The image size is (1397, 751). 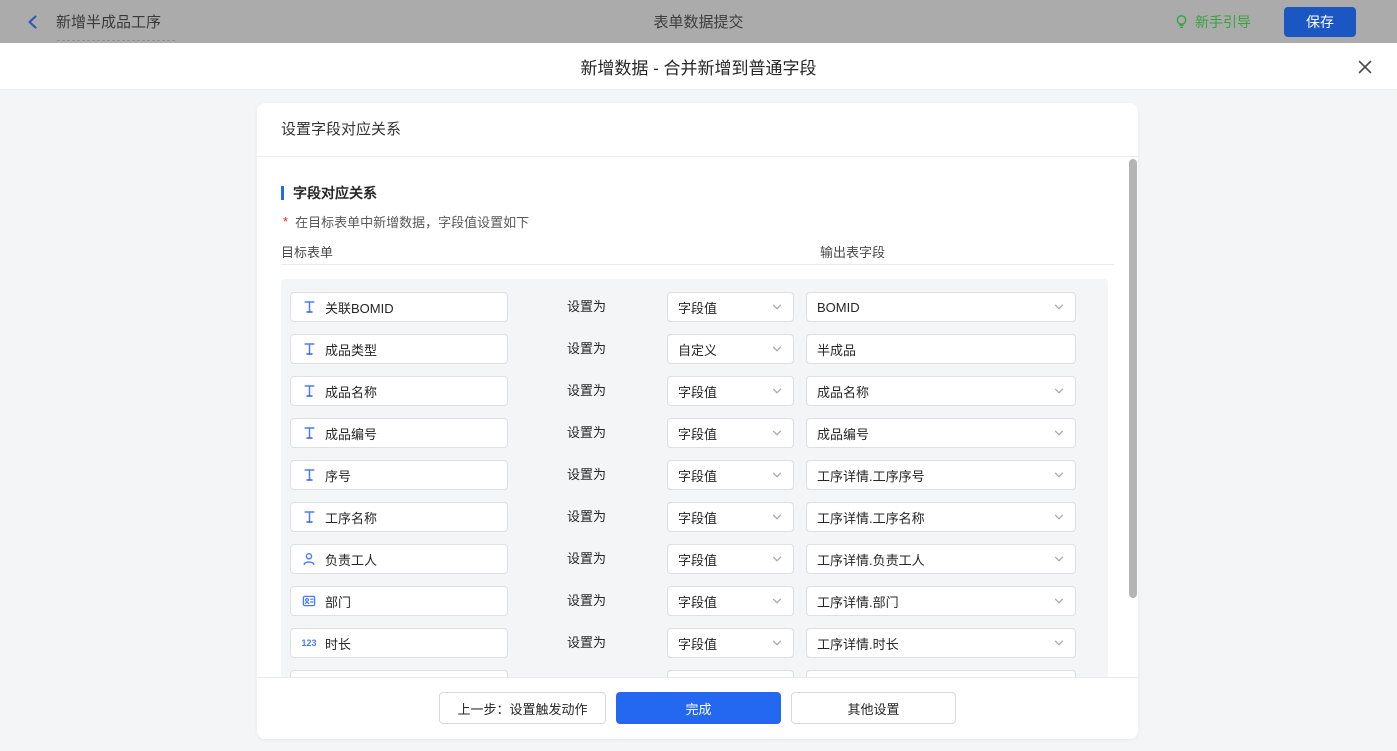 What do you see at coordinates (116, 40) in the screenshot?
I see `title-edit-underline` at bounding box center [116, 40].